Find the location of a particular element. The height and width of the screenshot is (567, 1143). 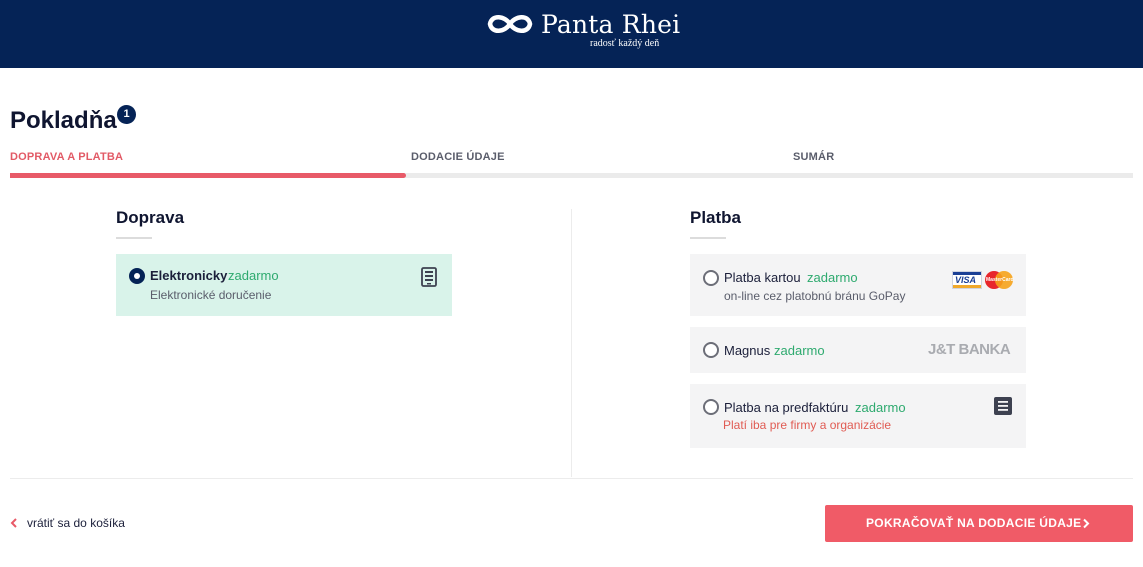

payment-option-name: Platba kartou is located at coordinates (762, 277).